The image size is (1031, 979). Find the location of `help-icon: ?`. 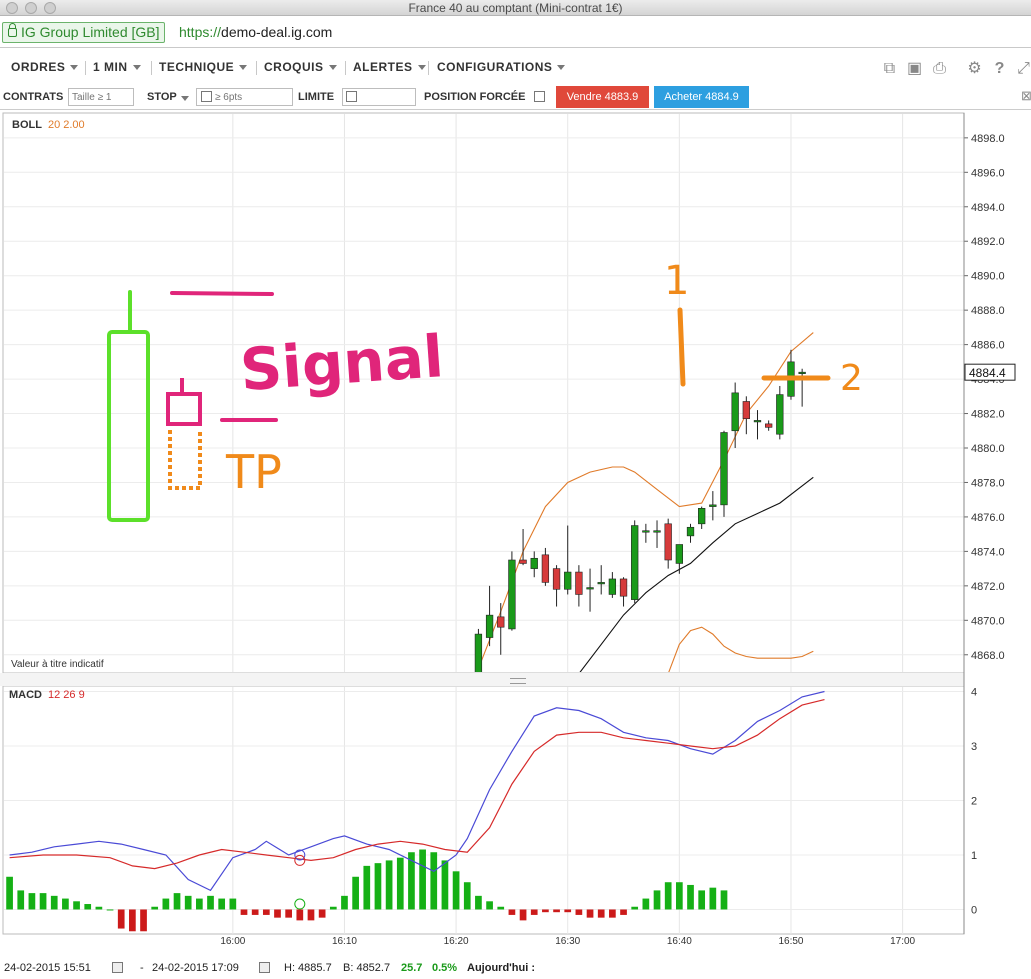

help-icon: ? is located at coordinates (999, 68).